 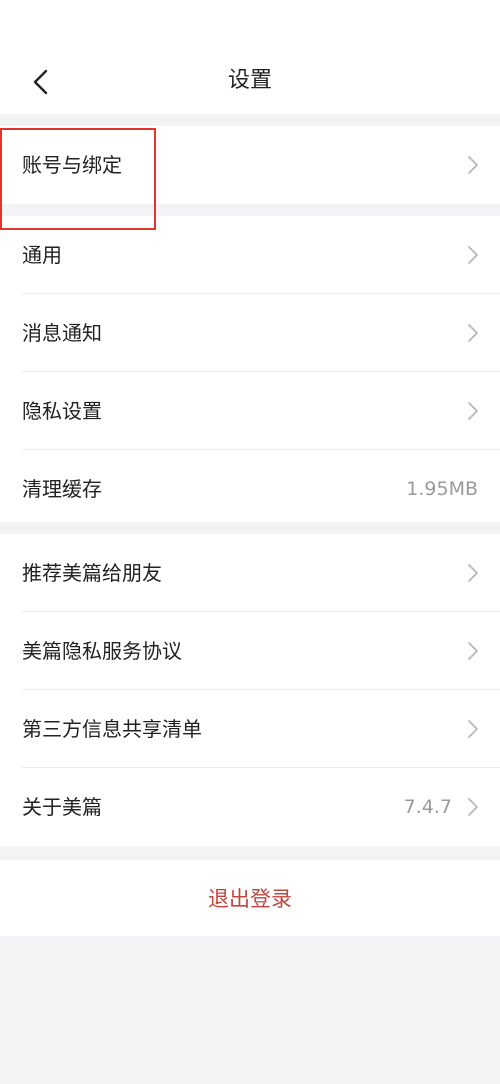 I want to click on settings-row-recommend-friends: 推荐美篇给朋友, so click(x=250, y=573).